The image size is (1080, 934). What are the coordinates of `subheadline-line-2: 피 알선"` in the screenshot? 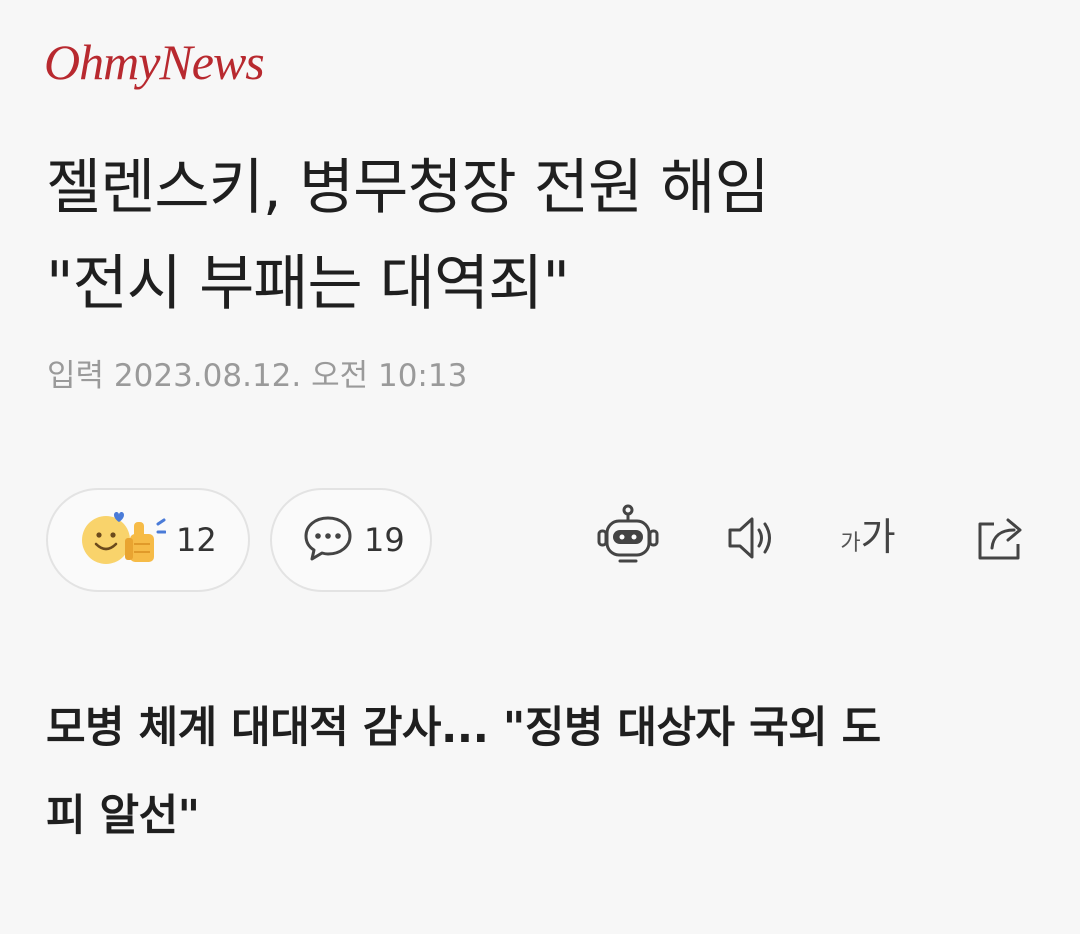 It's located at (123, 816).